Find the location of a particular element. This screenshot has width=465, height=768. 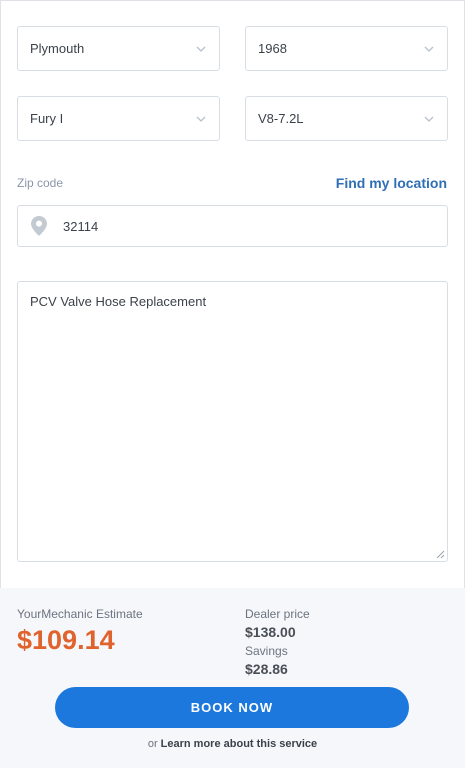

savings-value: $28.86 is located at coordinates (266, 669).